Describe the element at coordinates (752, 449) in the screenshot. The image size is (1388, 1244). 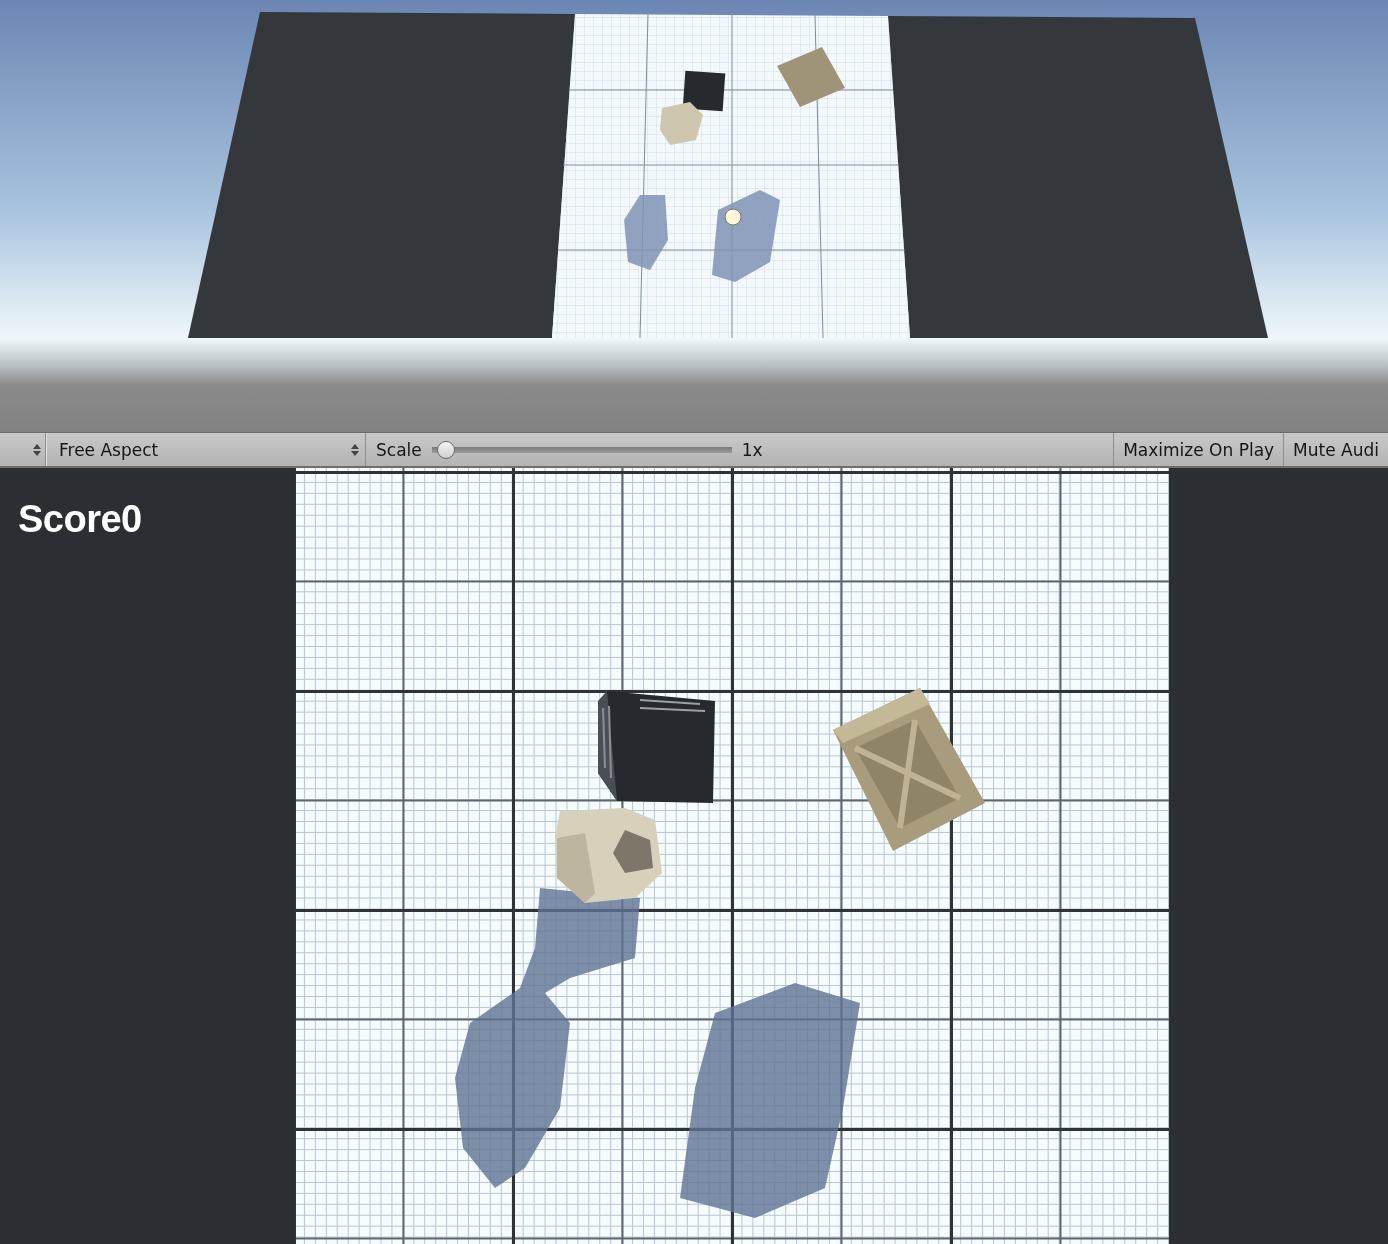
I see `scale-reading: 1x` at that location.